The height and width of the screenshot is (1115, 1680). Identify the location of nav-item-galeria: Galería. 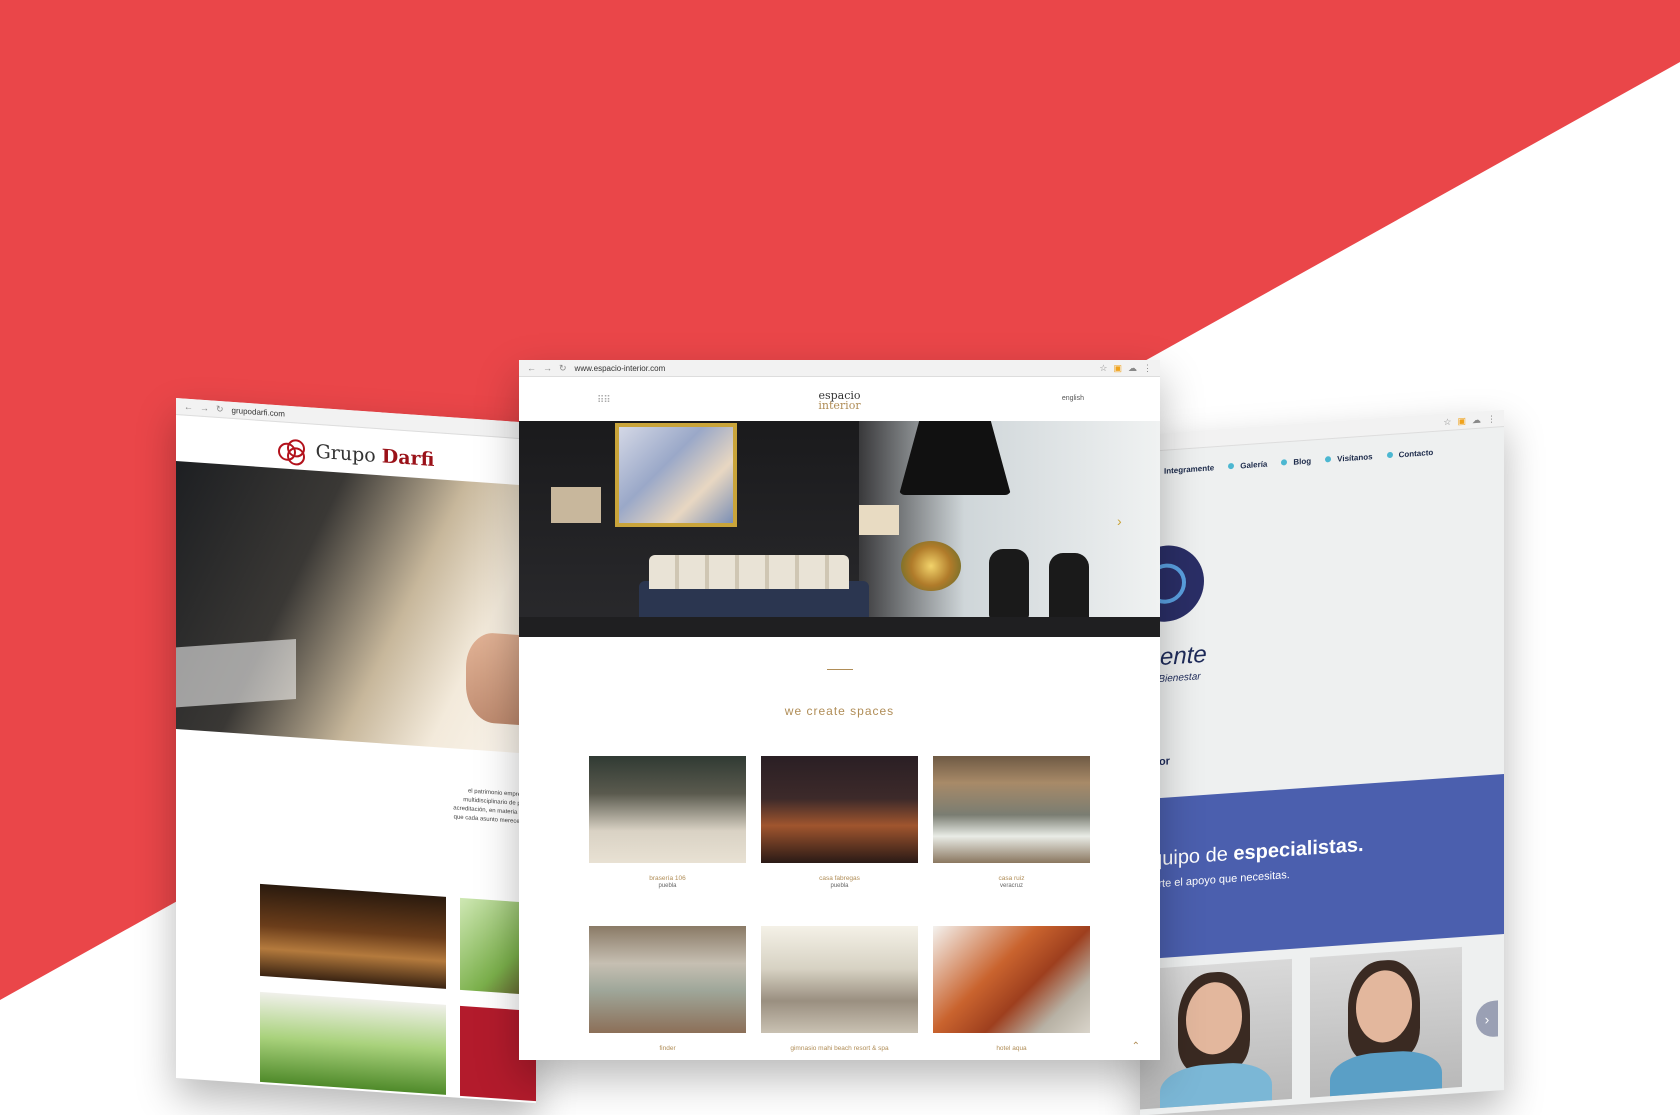
(1247, 466).